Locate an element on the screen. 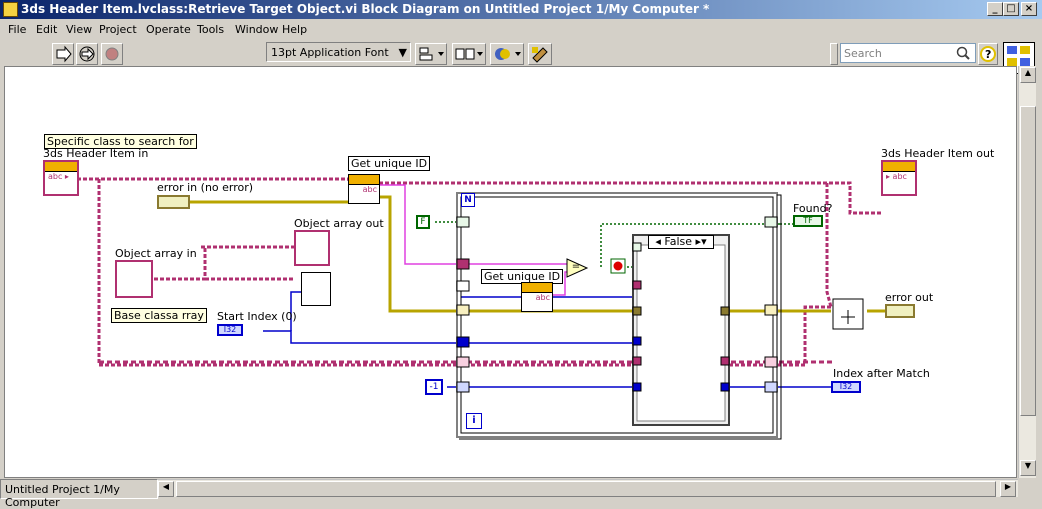  font-selector: 13pt Application Font ▼ is located at coordinates (338, 52).